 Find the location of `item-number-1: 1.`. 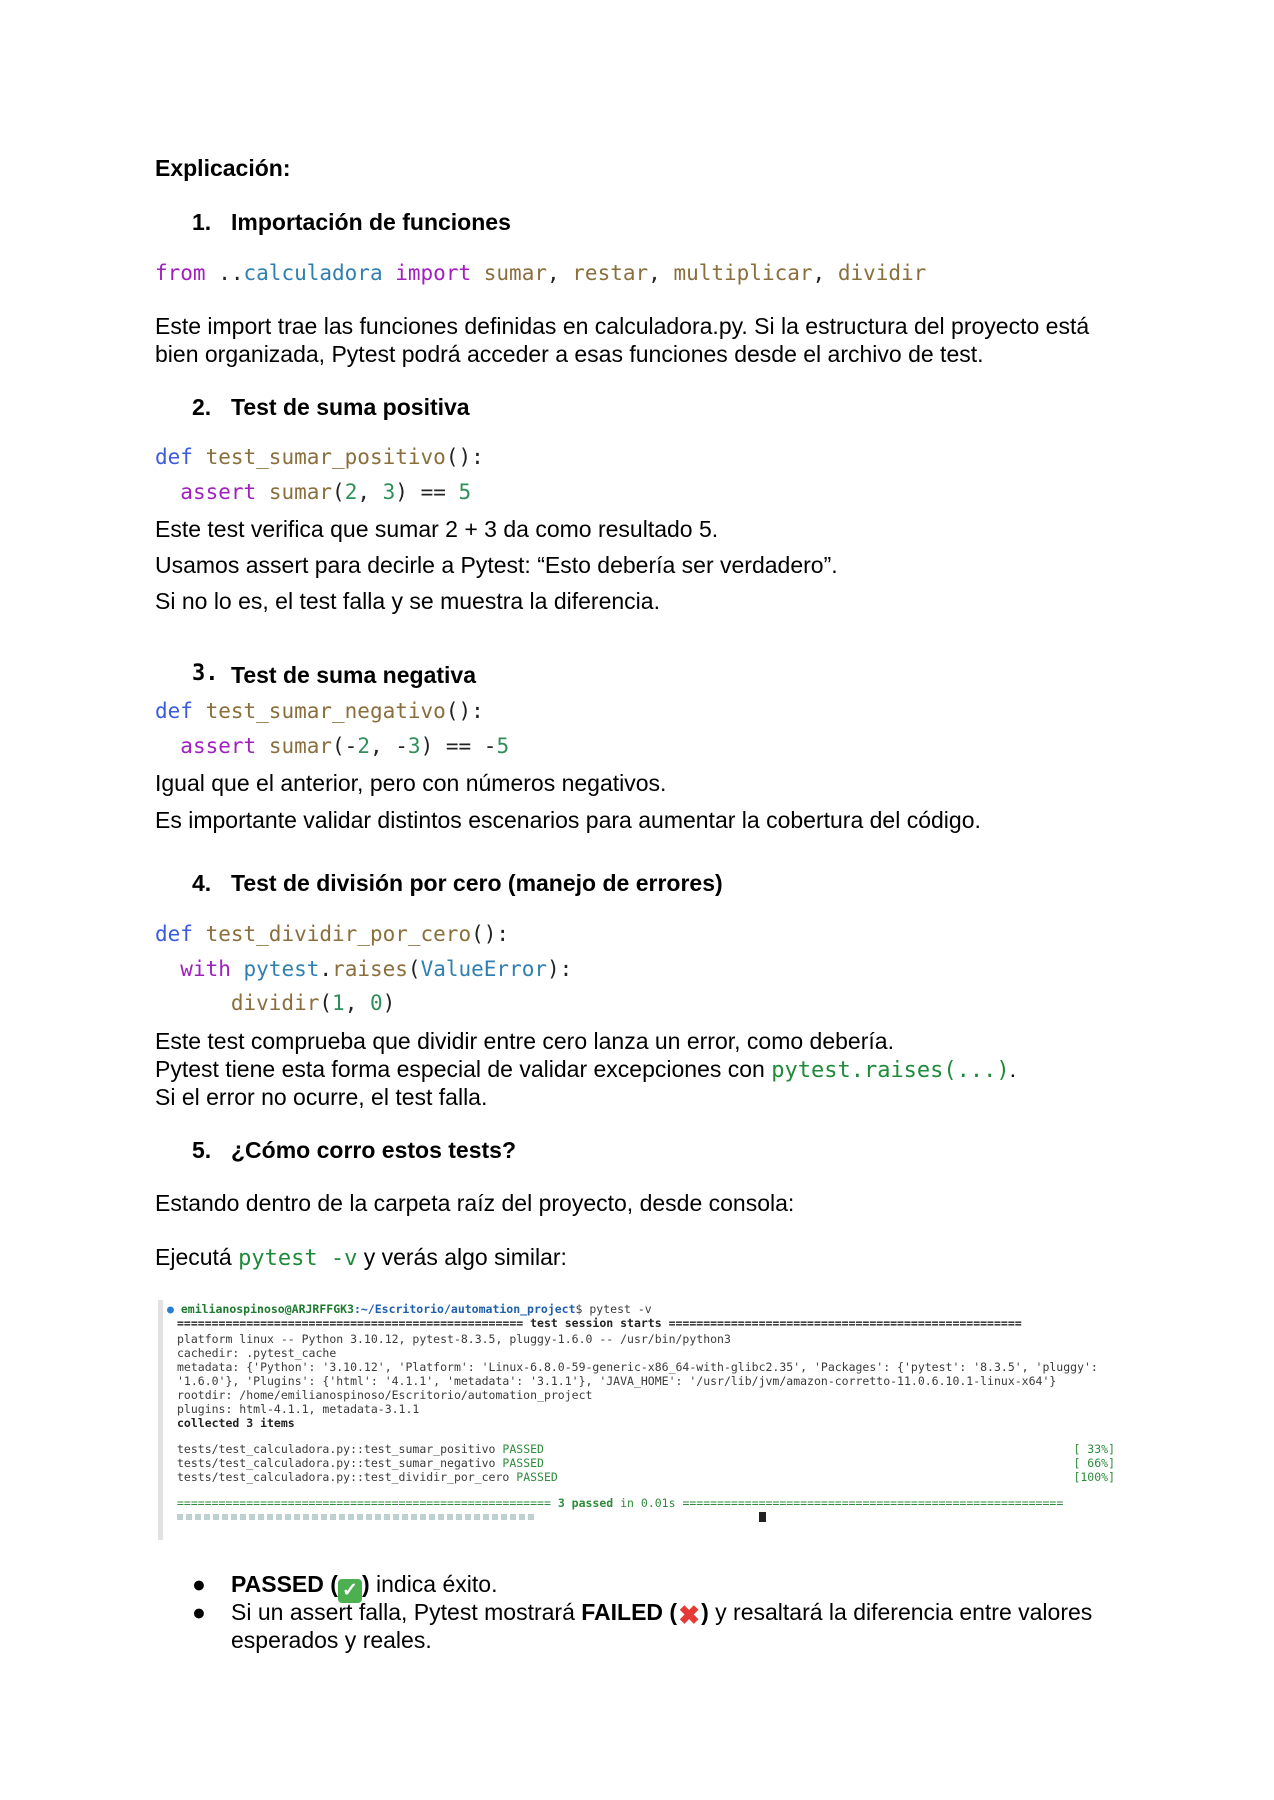

item-number-1: 1. is located at coordinates (202, 222).